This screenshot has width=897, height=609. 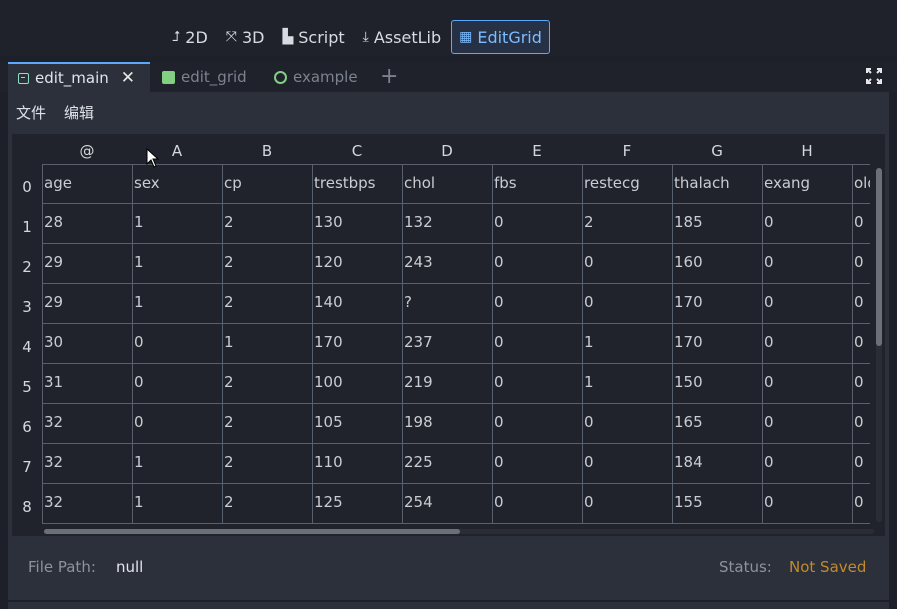 I want to click on column-header: G, so click(x=717, y=149).